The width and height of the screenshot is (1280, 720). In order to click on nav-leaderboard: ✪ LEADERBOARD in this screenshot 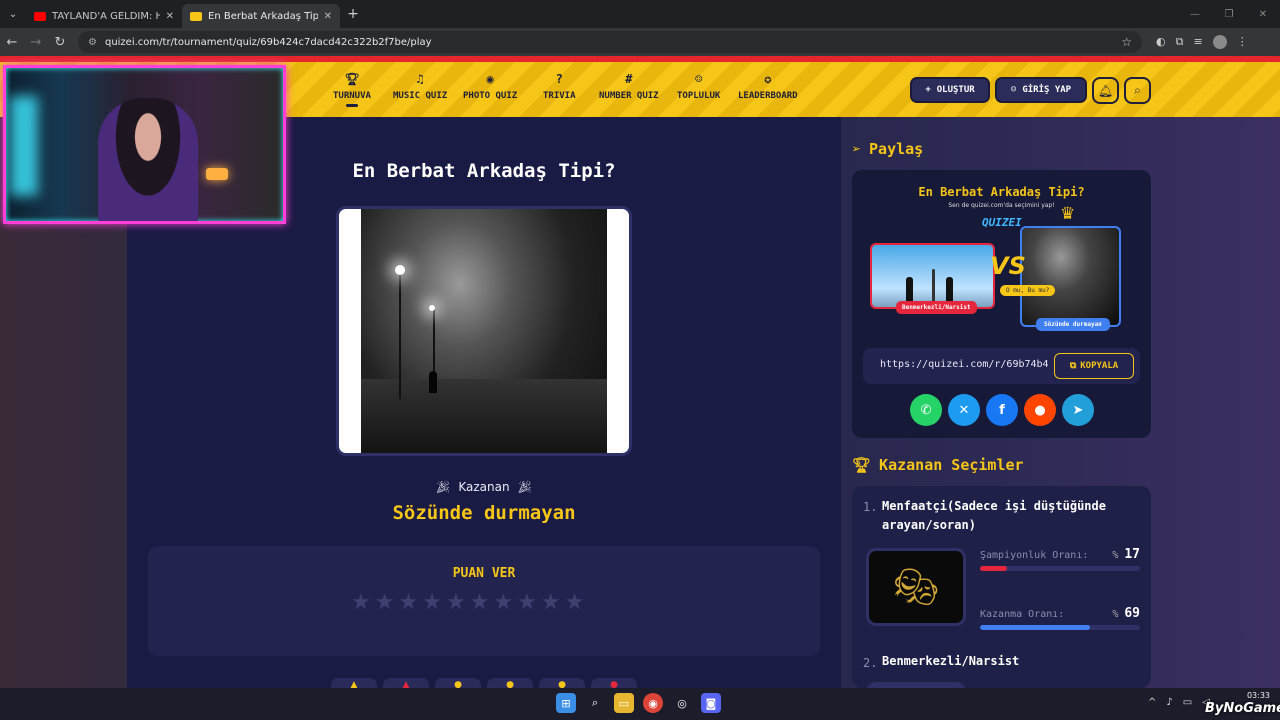, I will do `click(768, 86)`.